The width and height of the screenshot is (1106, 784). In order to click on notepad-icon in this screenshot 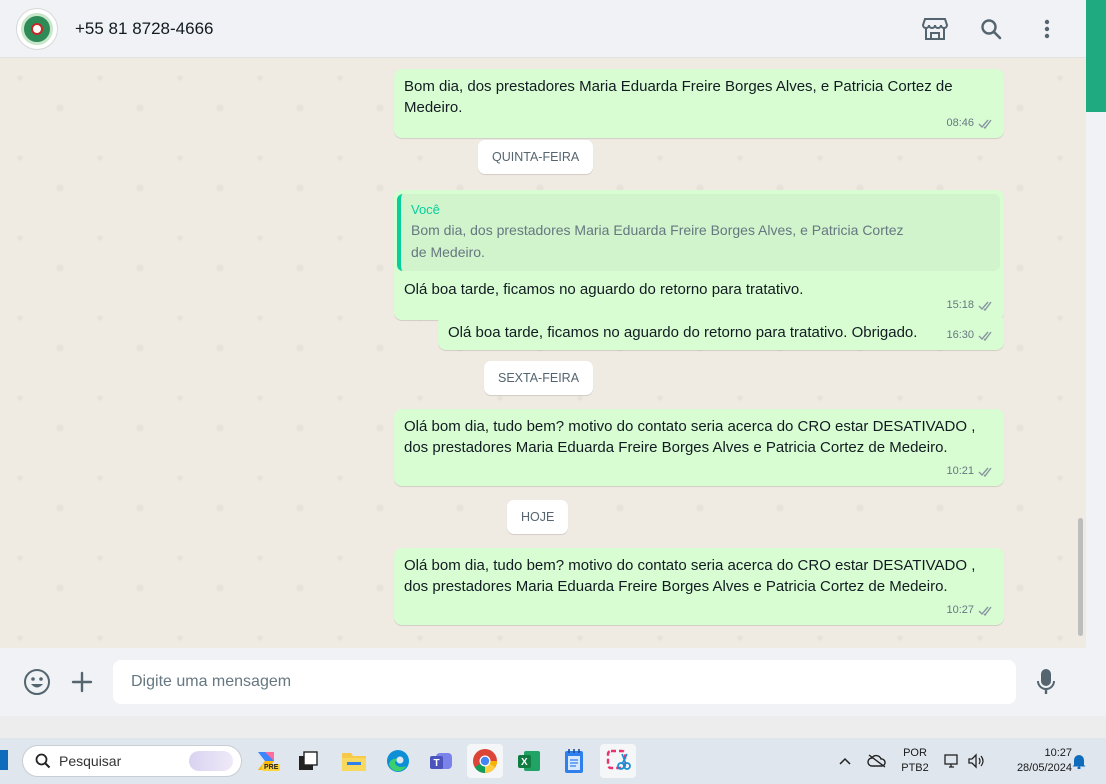, I will do `click(574, 761)`.